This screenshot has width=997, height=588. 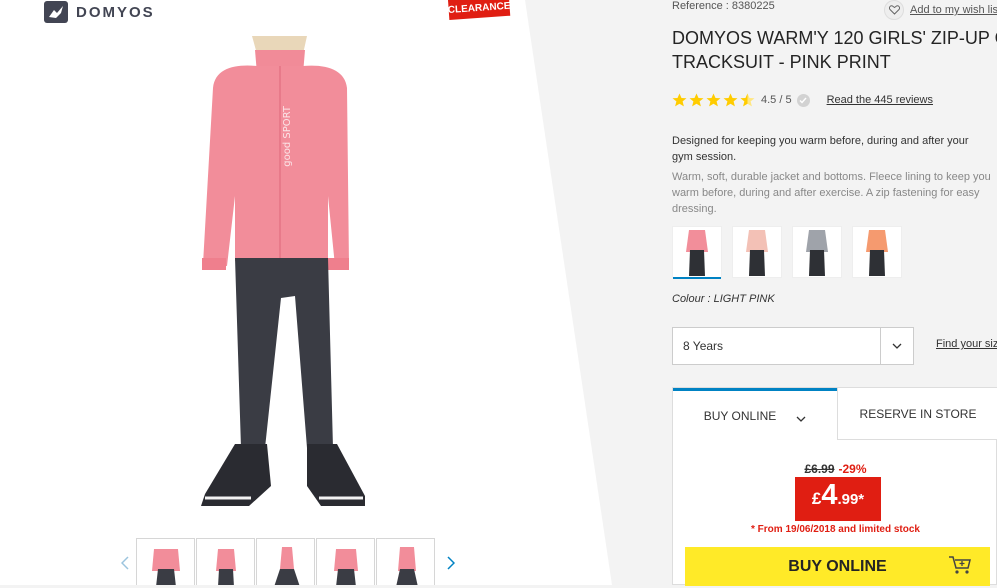 I want to click on product-title-line2: TRACKSUIT - PINK PRINT, so click(x=781, y=62).